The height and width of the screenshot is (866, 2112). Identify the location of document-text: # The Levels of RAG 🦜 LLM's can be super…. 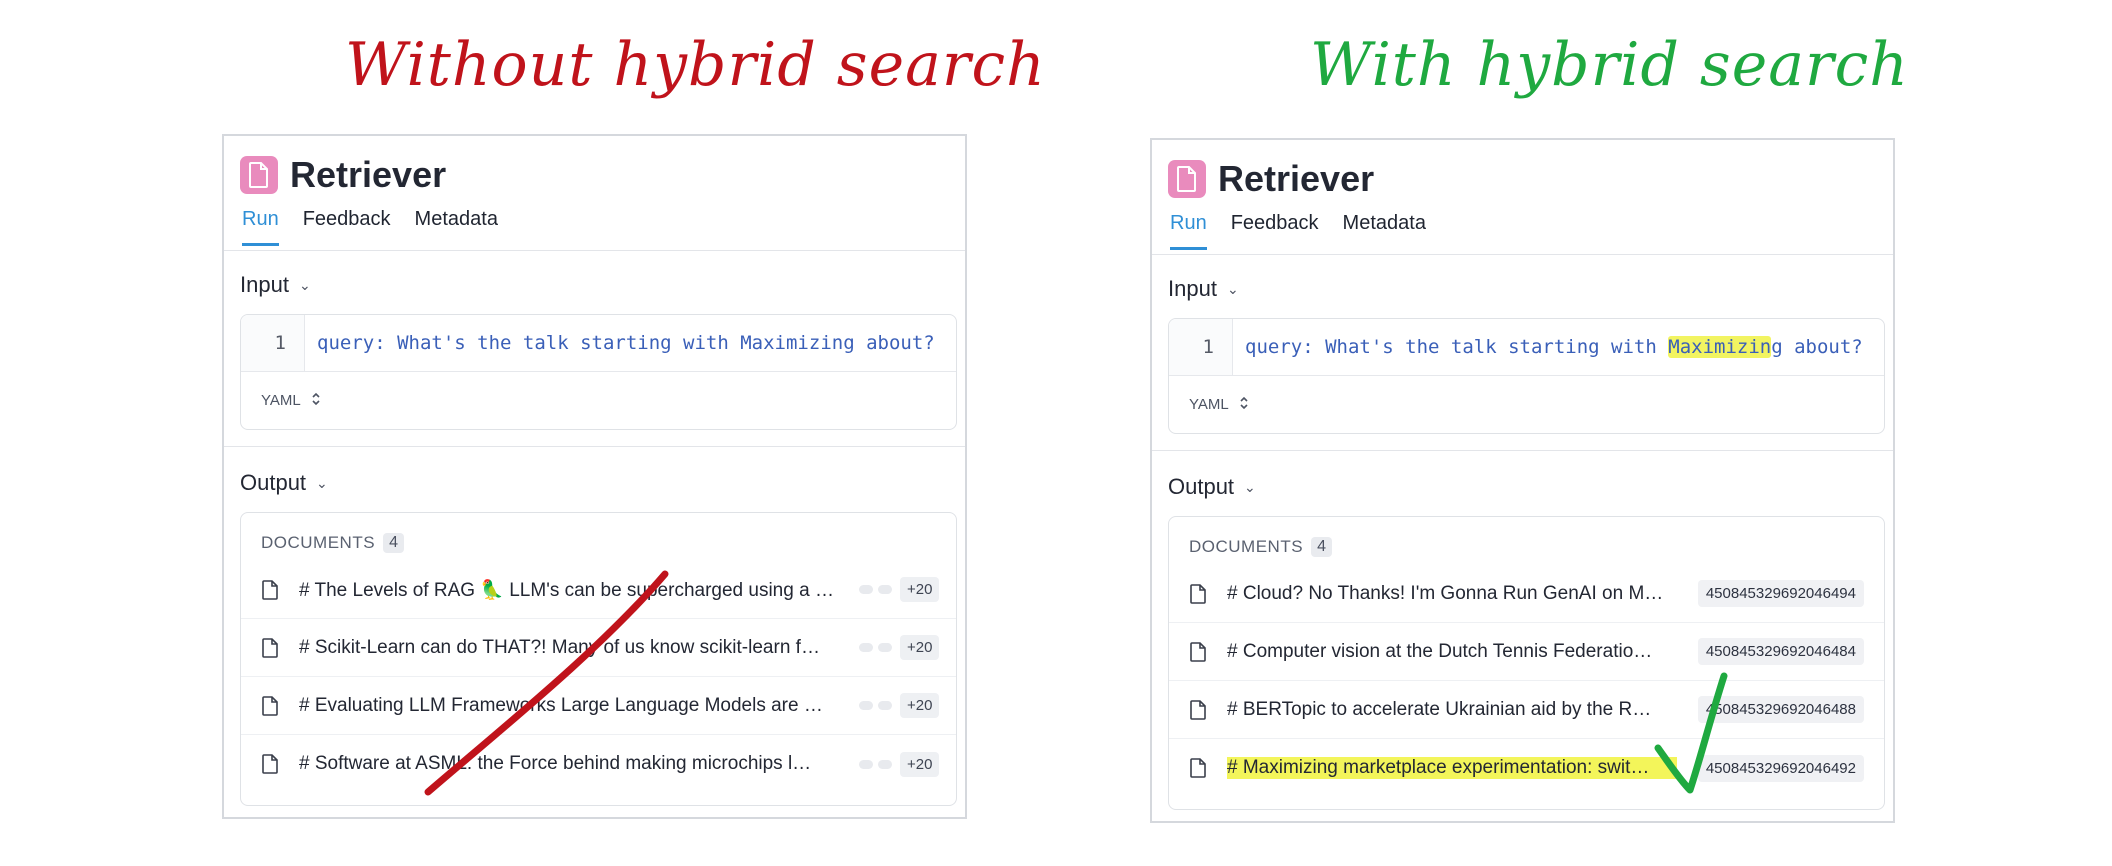
(566, 590).